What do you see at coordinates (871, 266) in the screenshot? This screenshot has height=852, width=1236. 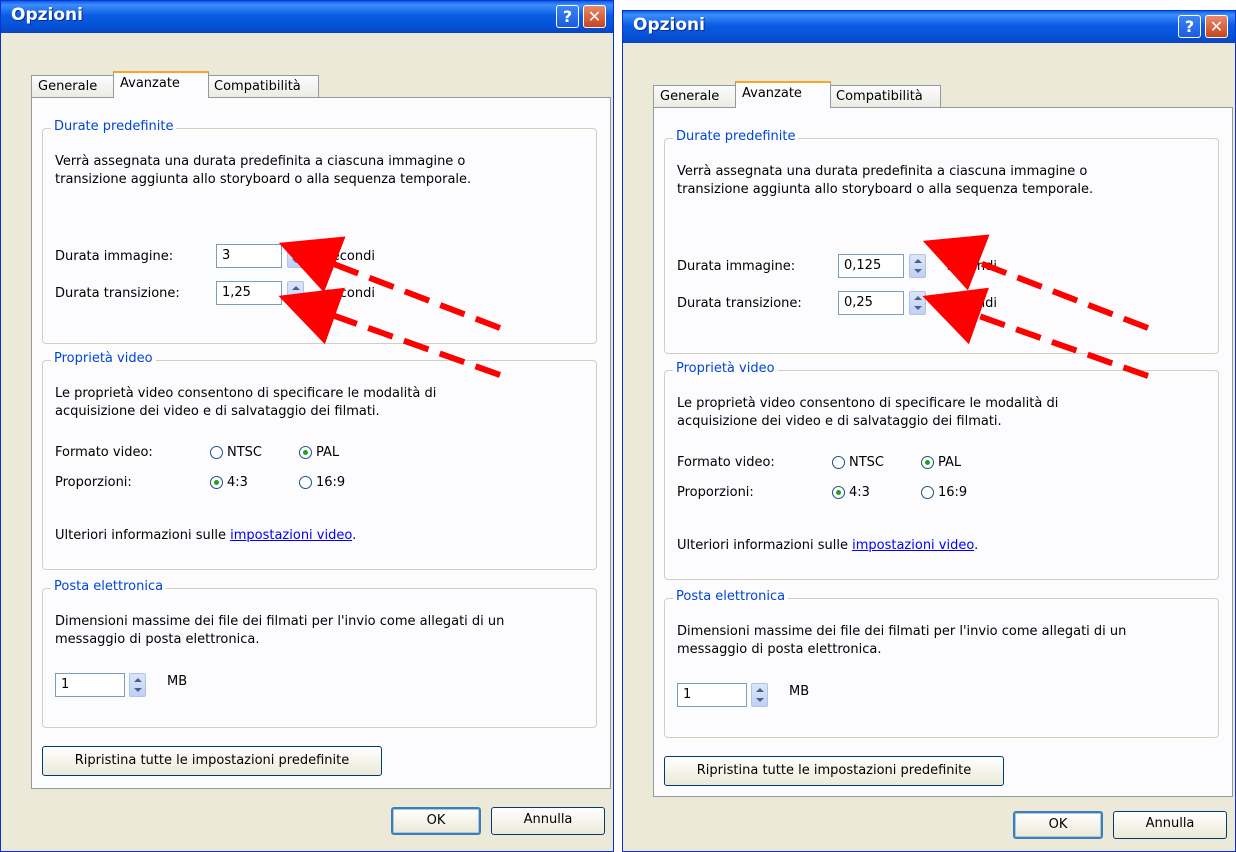 I see `durata-immagine-input: 0,125` at bounding box center [871, 266].